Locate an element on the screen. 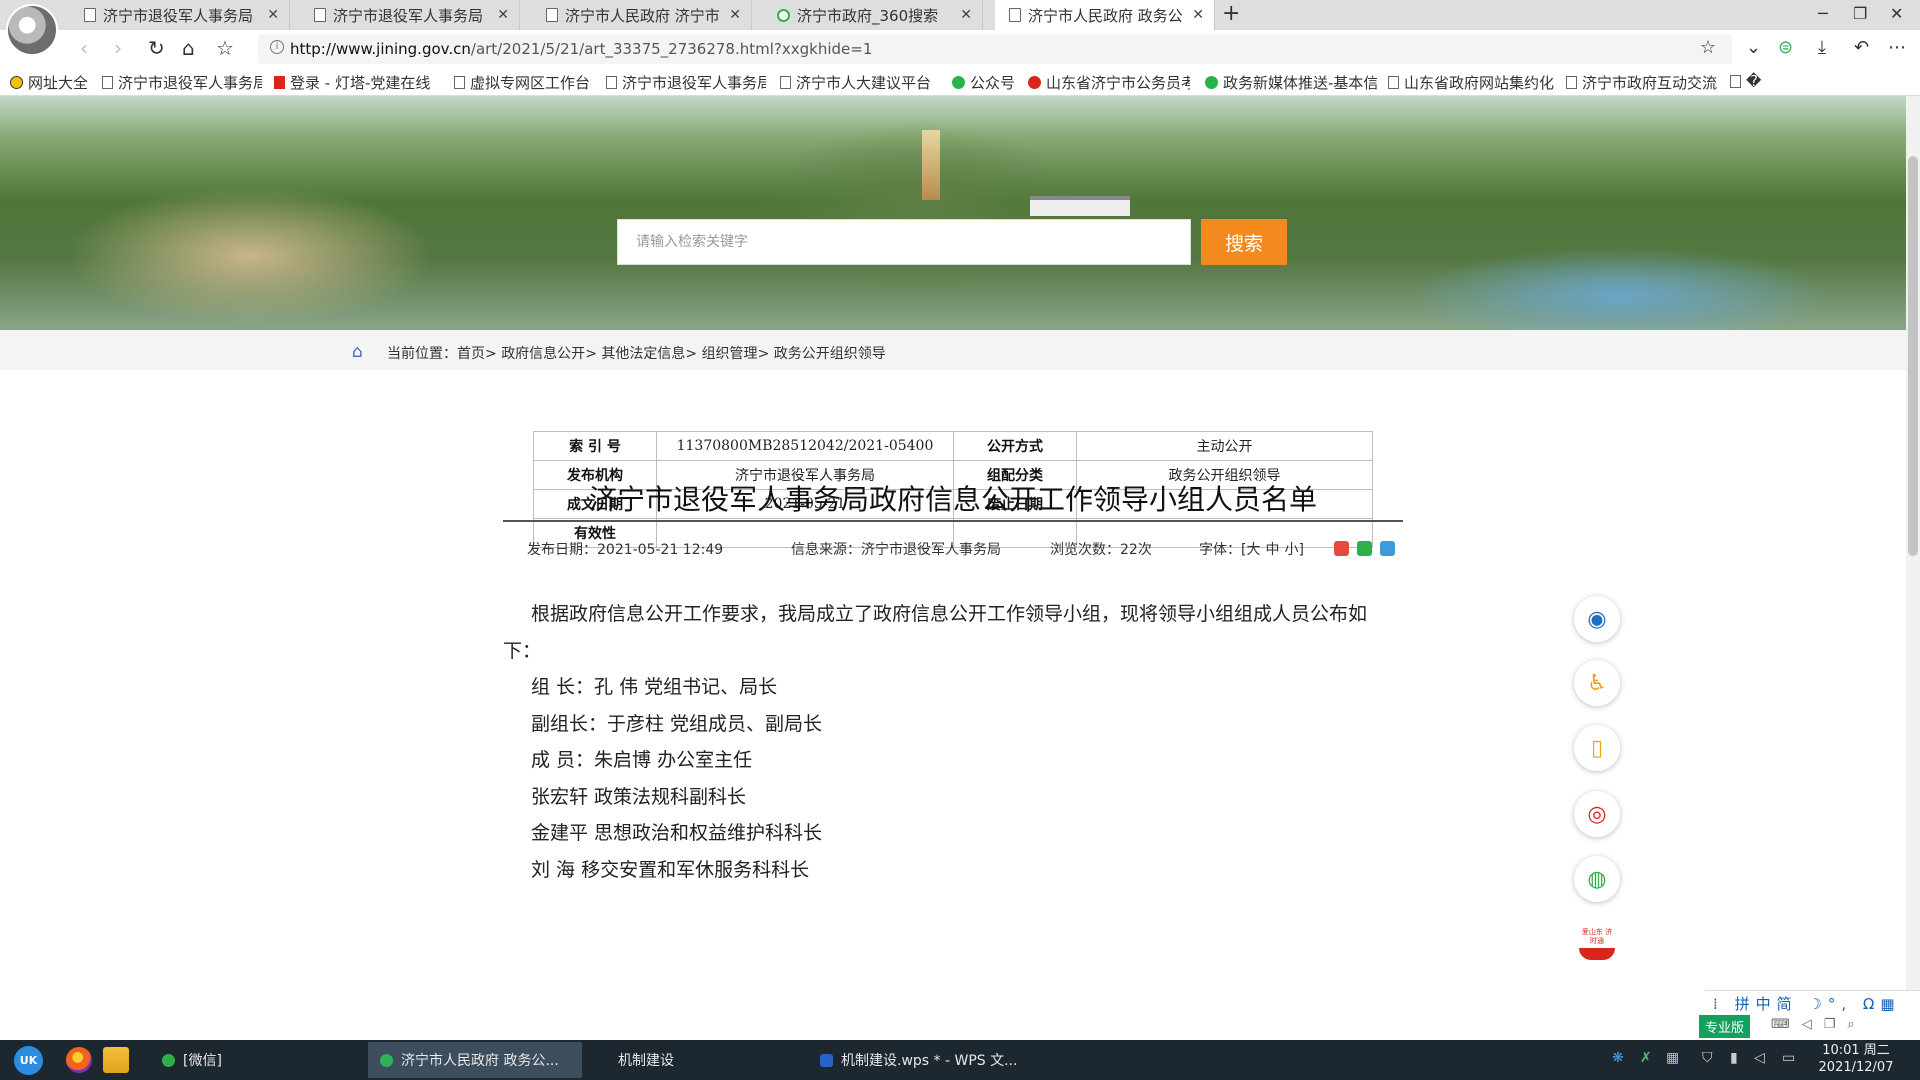 The width and height of the screenshot is (1920, 1080). firefox-icon is located at coordinates (79, 1060).